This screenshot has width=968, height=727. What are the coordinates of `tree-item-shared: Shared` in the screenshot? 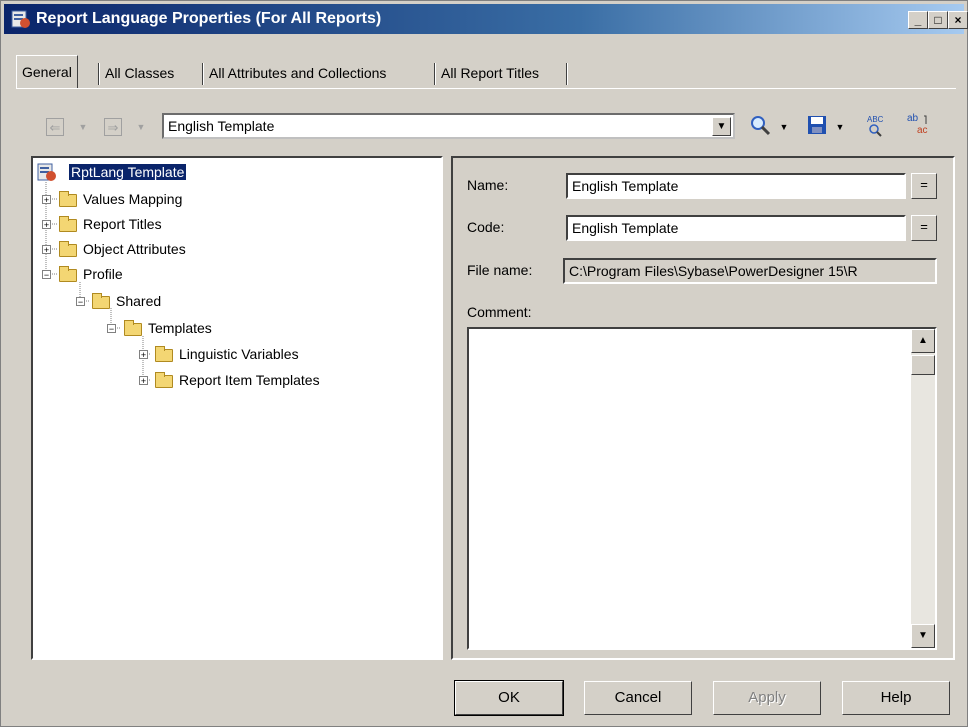 It's located at (138, 301).